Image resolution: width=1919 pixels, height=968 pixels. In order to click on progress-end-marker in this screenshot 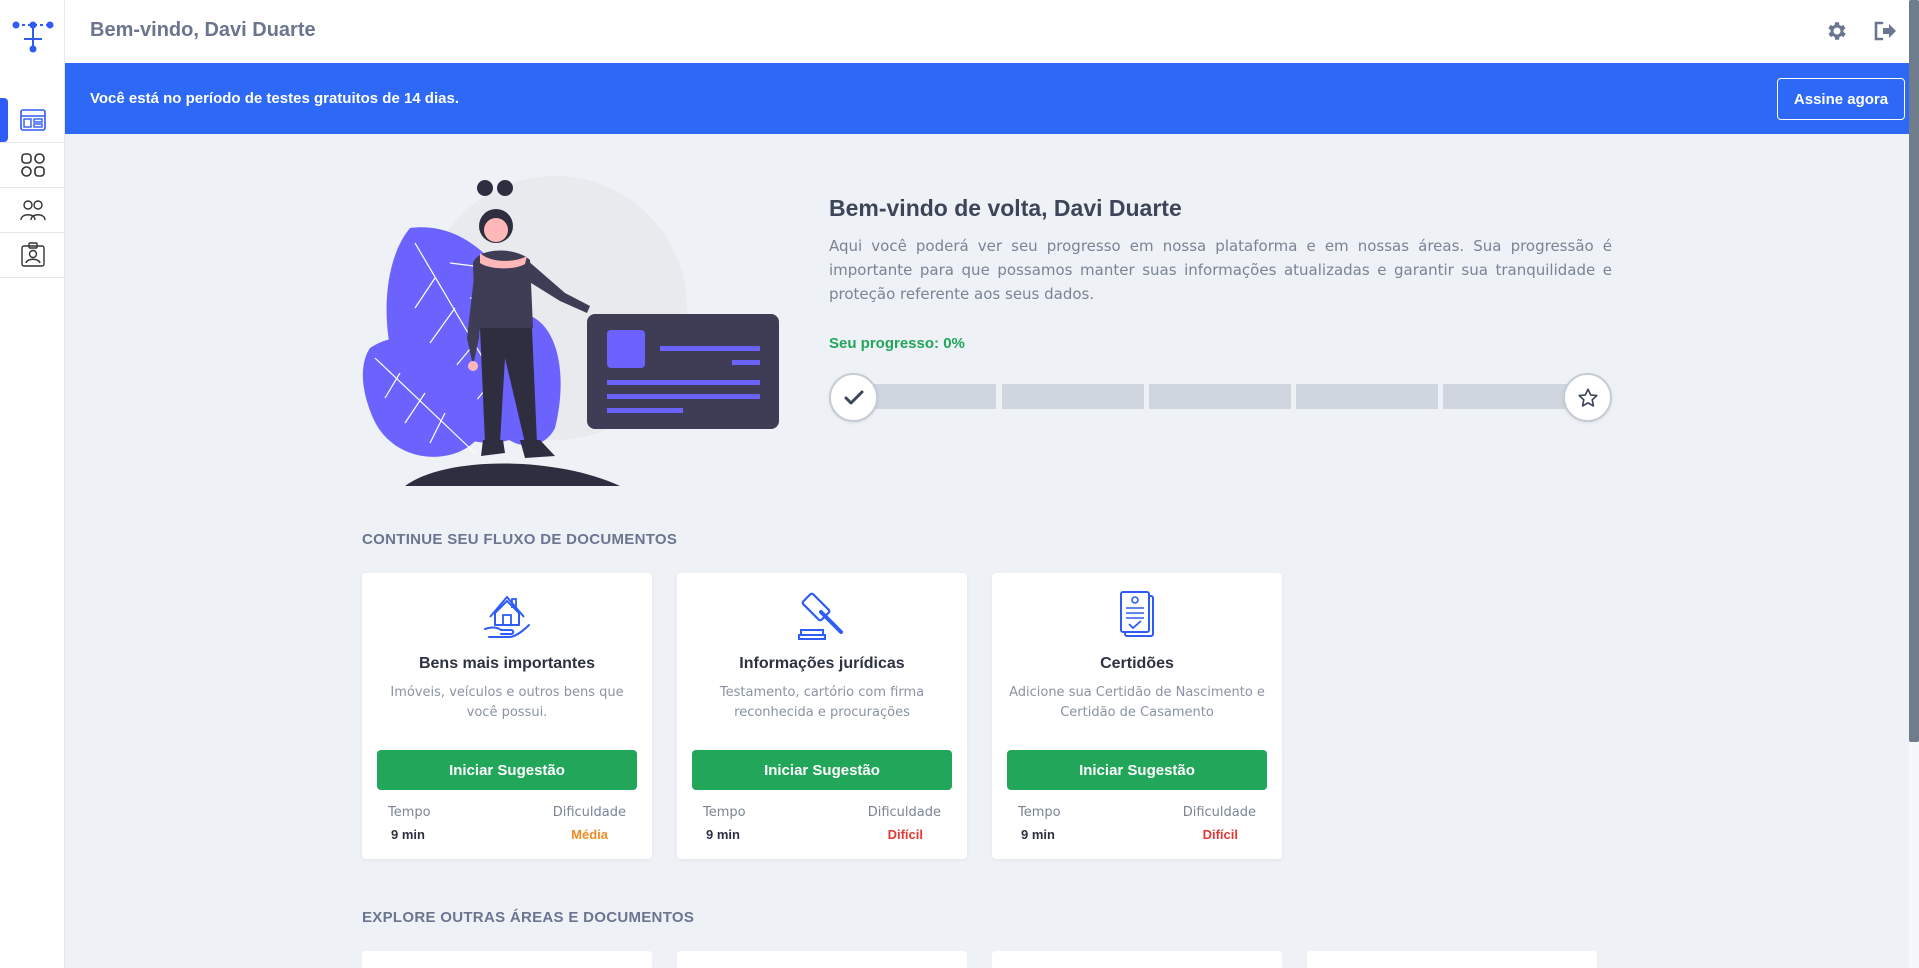, I will do `click(1587, 397)`.